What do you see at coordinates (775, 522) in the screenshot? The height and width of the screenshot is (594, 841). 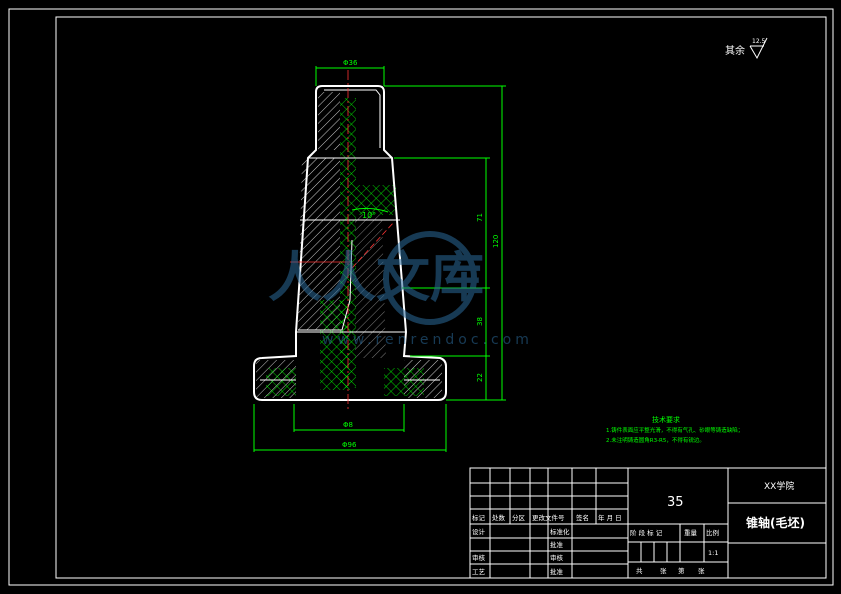 I see `part-name: 锥轴(毛坯)` at bounding box center [775, 522].